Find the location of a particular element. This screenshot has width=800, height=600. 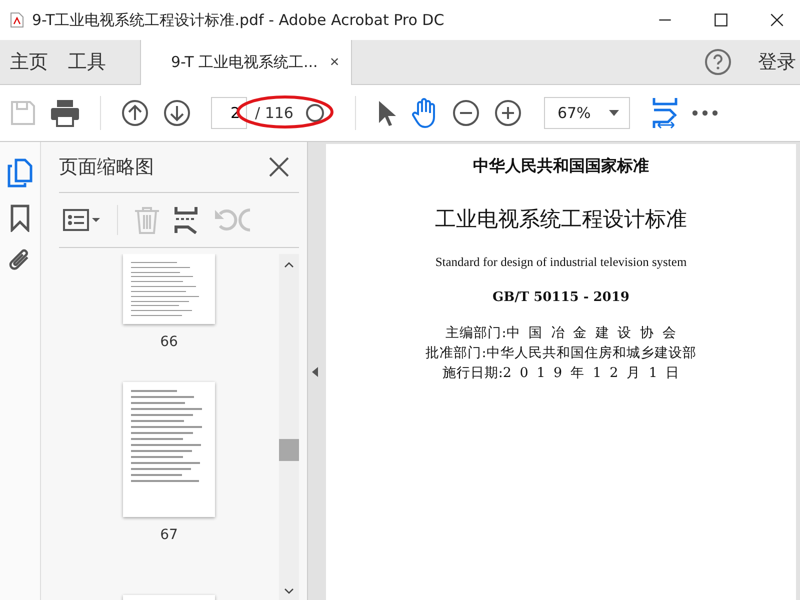

next-page-icon is located at coordinates (177, 113).